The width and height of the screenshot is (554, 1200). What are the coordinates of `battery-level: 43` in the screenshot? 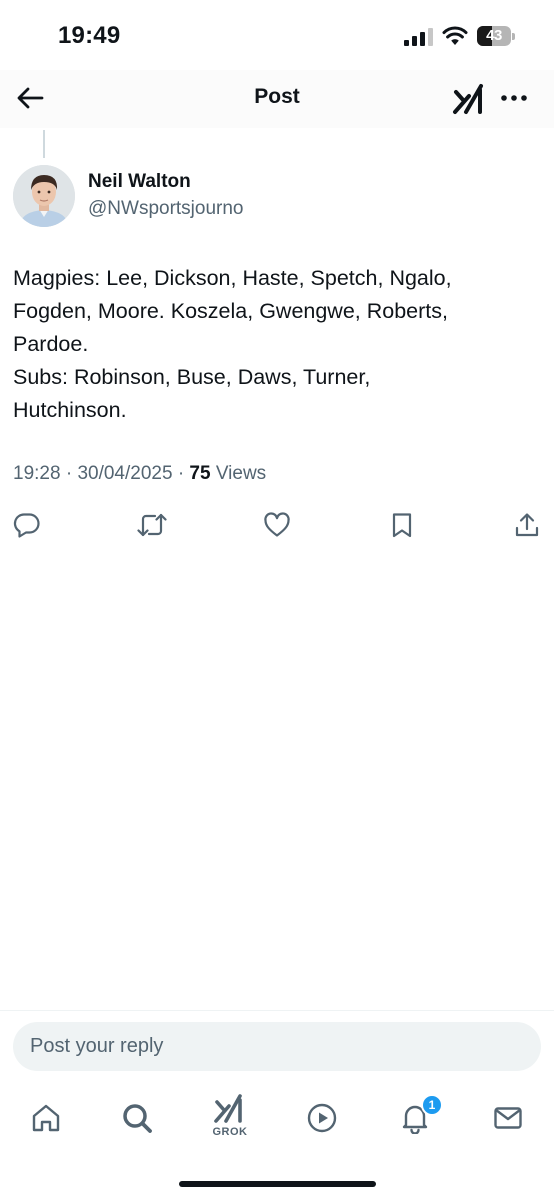 It's located at (494, 35).